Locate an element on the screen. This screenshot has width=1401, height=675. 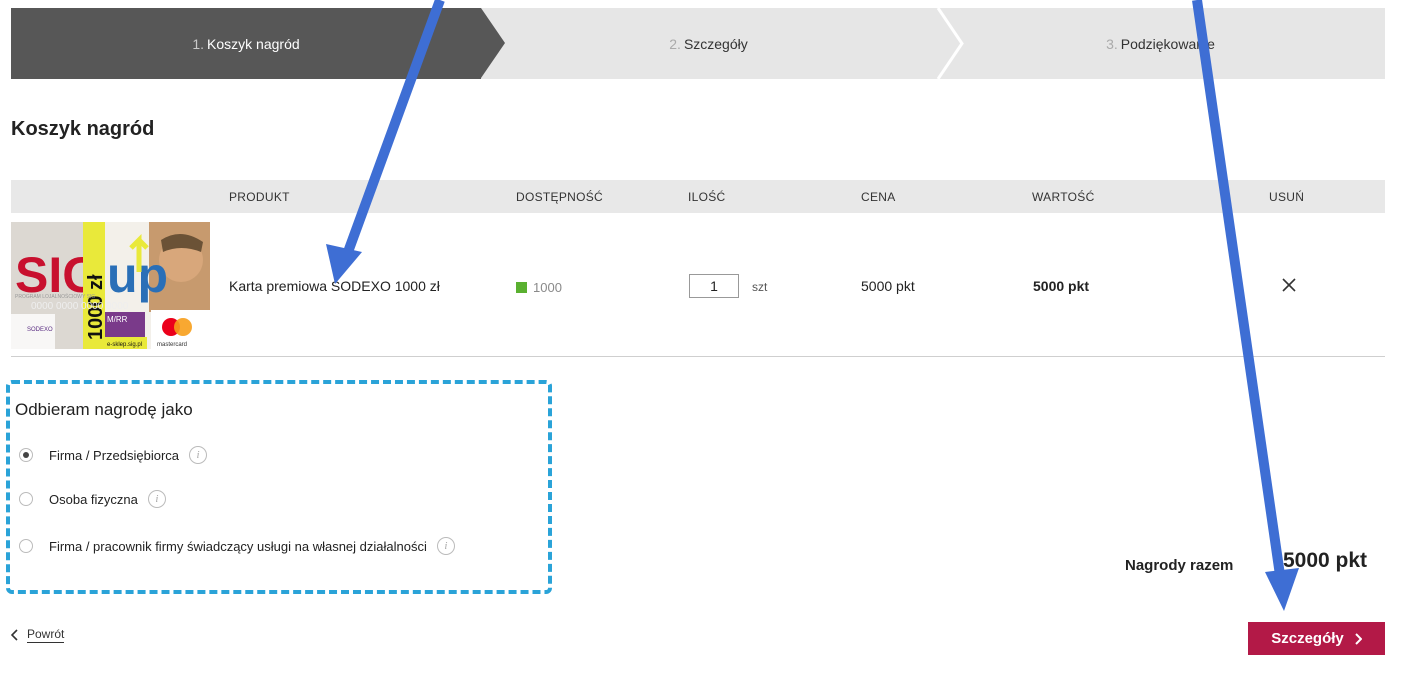
total-label: Nagrody razem is located at coordinates (1179, 565).